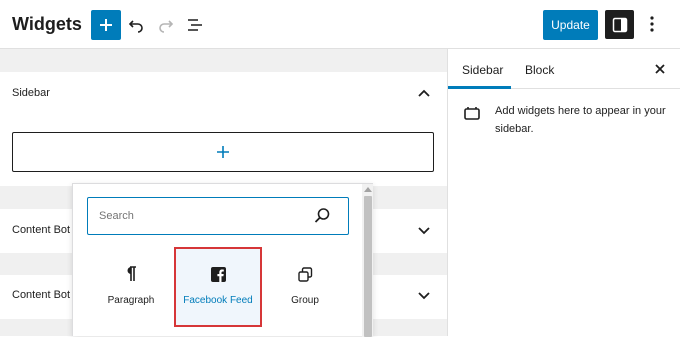  I want to click on options-menu-button, so click(652, 24).